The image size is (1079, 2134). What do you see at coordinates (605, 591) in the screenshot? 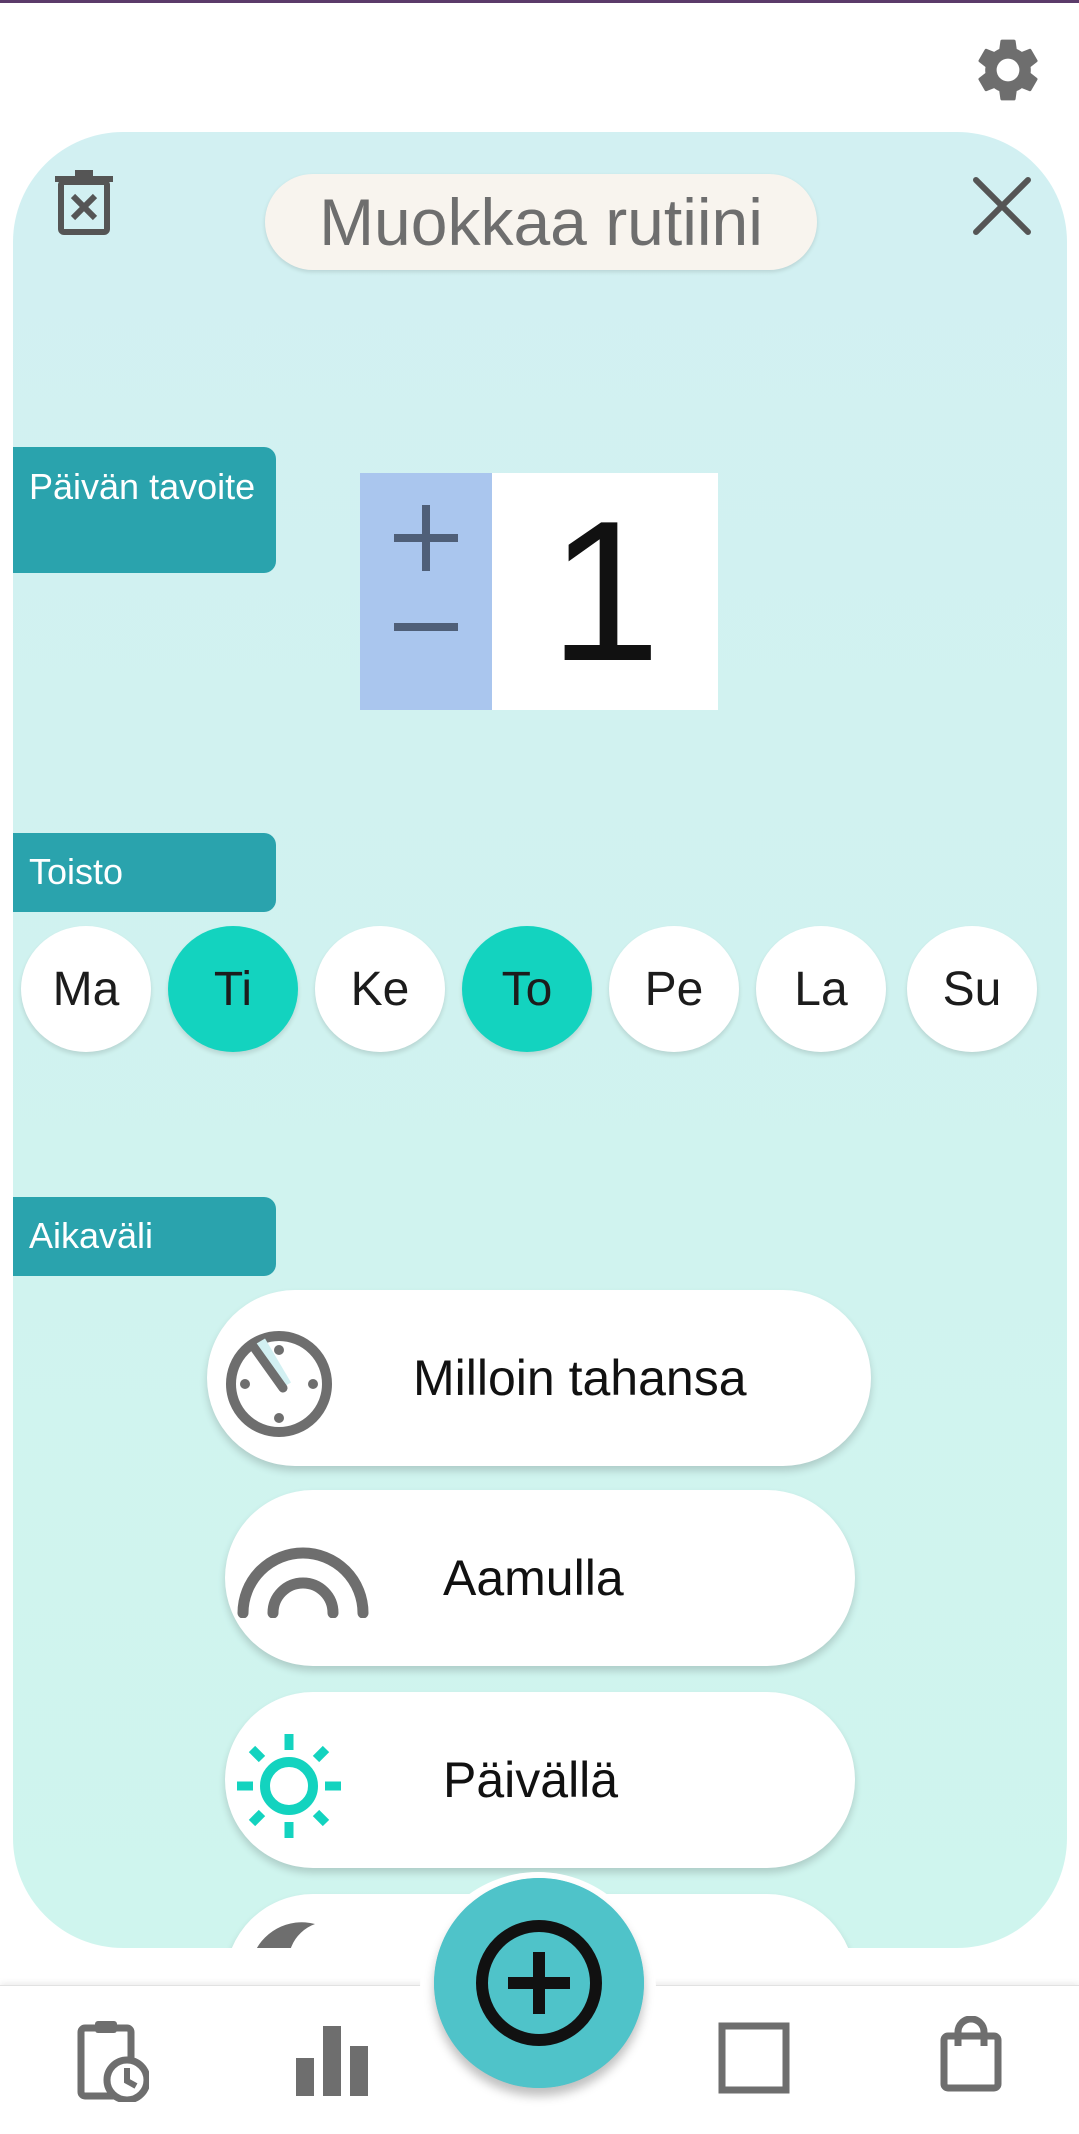
I see `daily-goal-value: 1` at bounding box center [605, 591].